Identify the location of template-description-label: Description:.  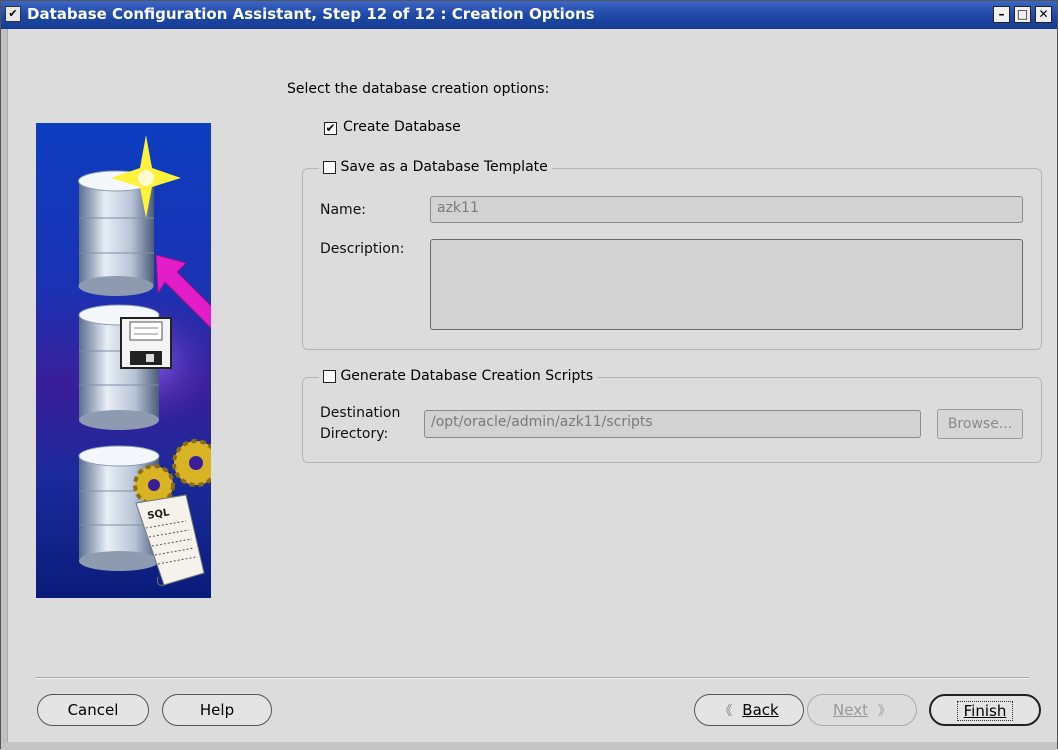
(362, 249).